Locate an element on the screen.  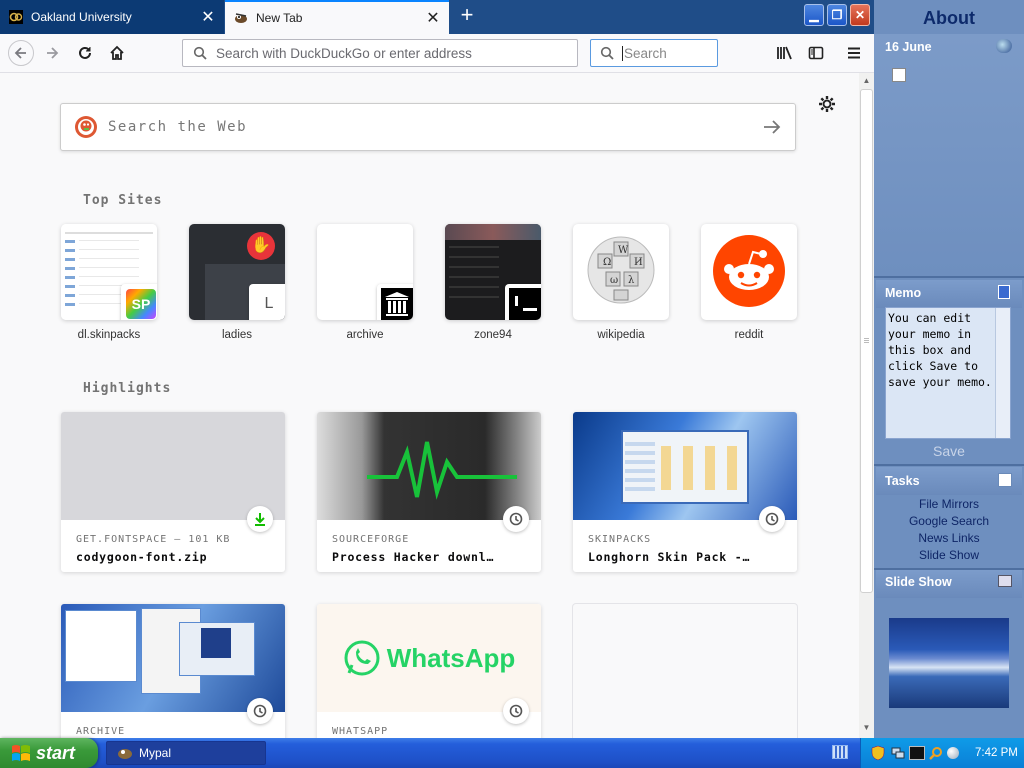
search-bar: Search is located at coordinates (654, 53).